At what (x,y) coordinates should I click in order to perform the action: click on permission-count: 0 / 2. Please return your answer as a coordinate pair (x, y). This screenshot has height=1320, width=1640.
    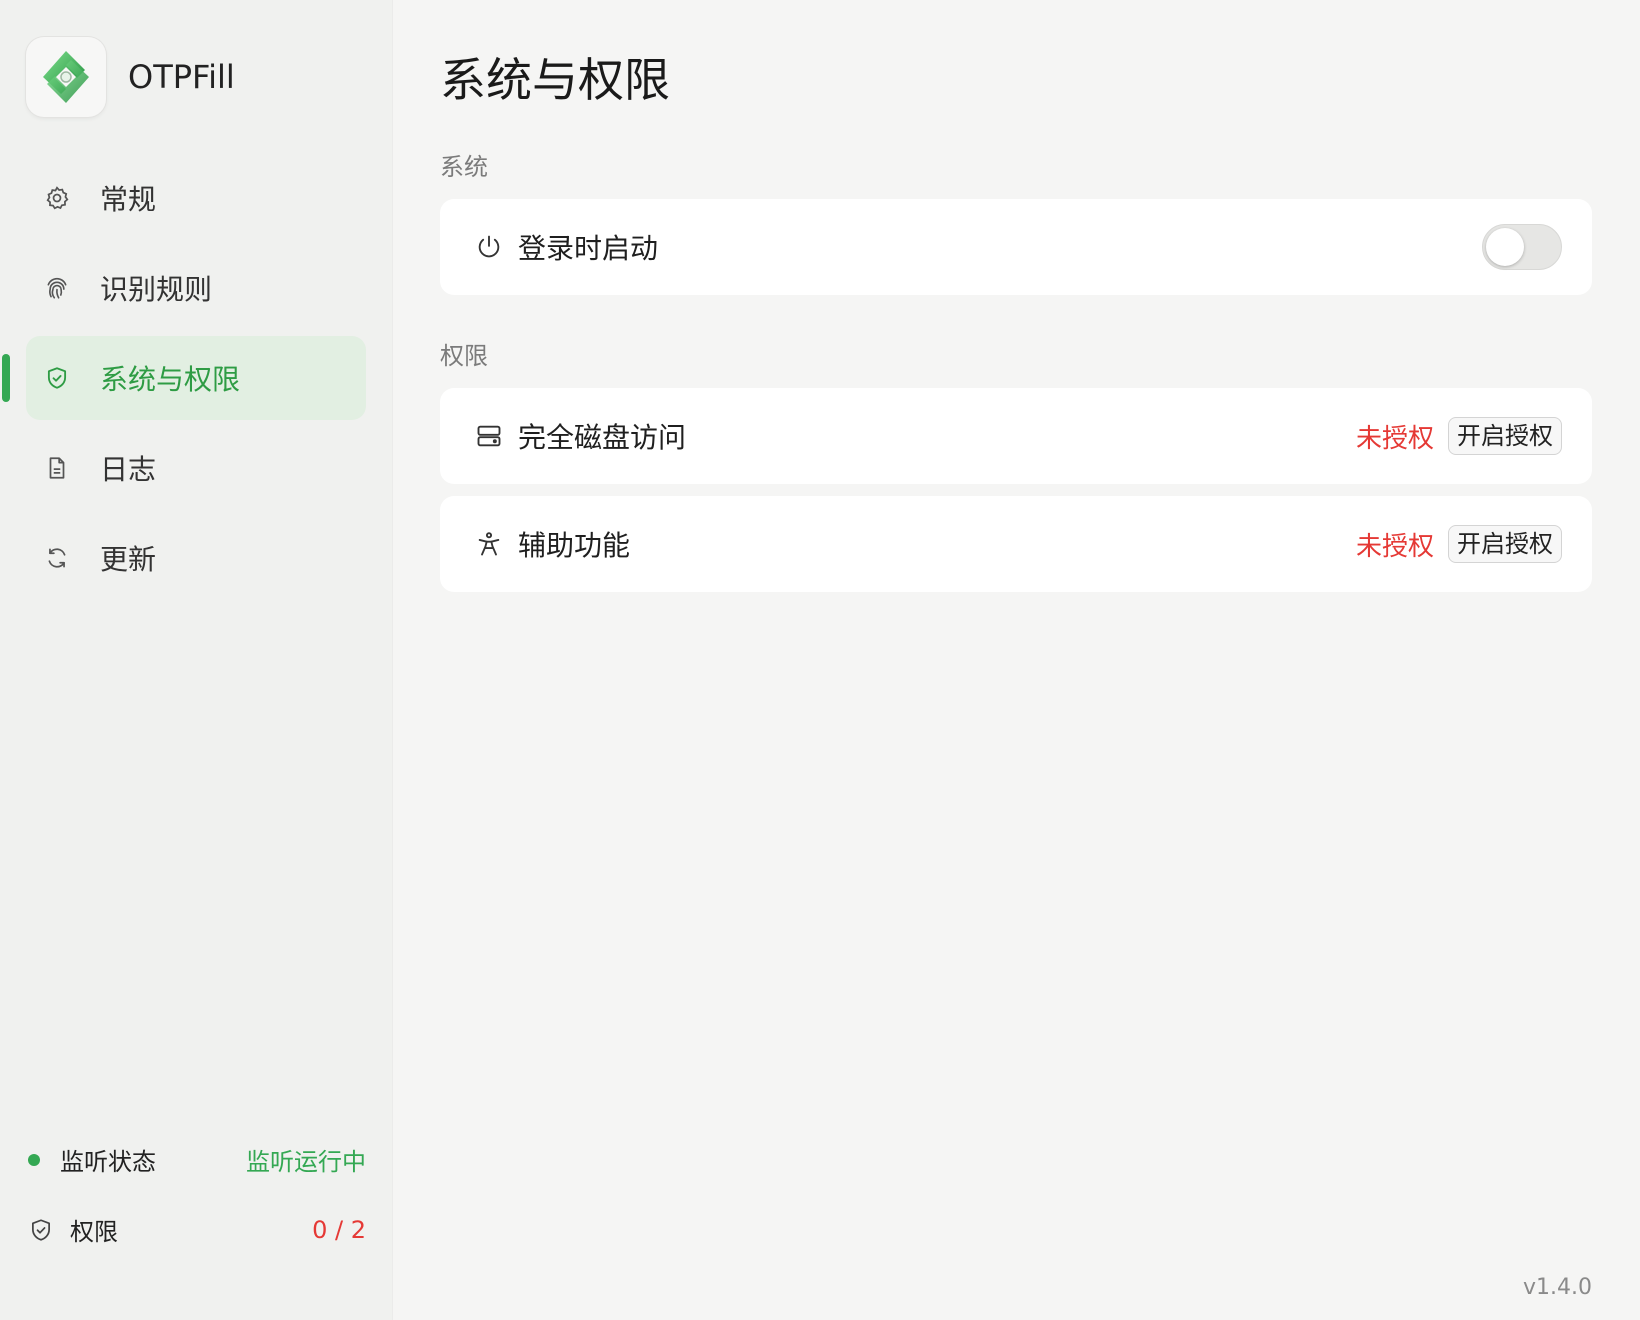
    Looking at the image, I should click on (339, 1229).